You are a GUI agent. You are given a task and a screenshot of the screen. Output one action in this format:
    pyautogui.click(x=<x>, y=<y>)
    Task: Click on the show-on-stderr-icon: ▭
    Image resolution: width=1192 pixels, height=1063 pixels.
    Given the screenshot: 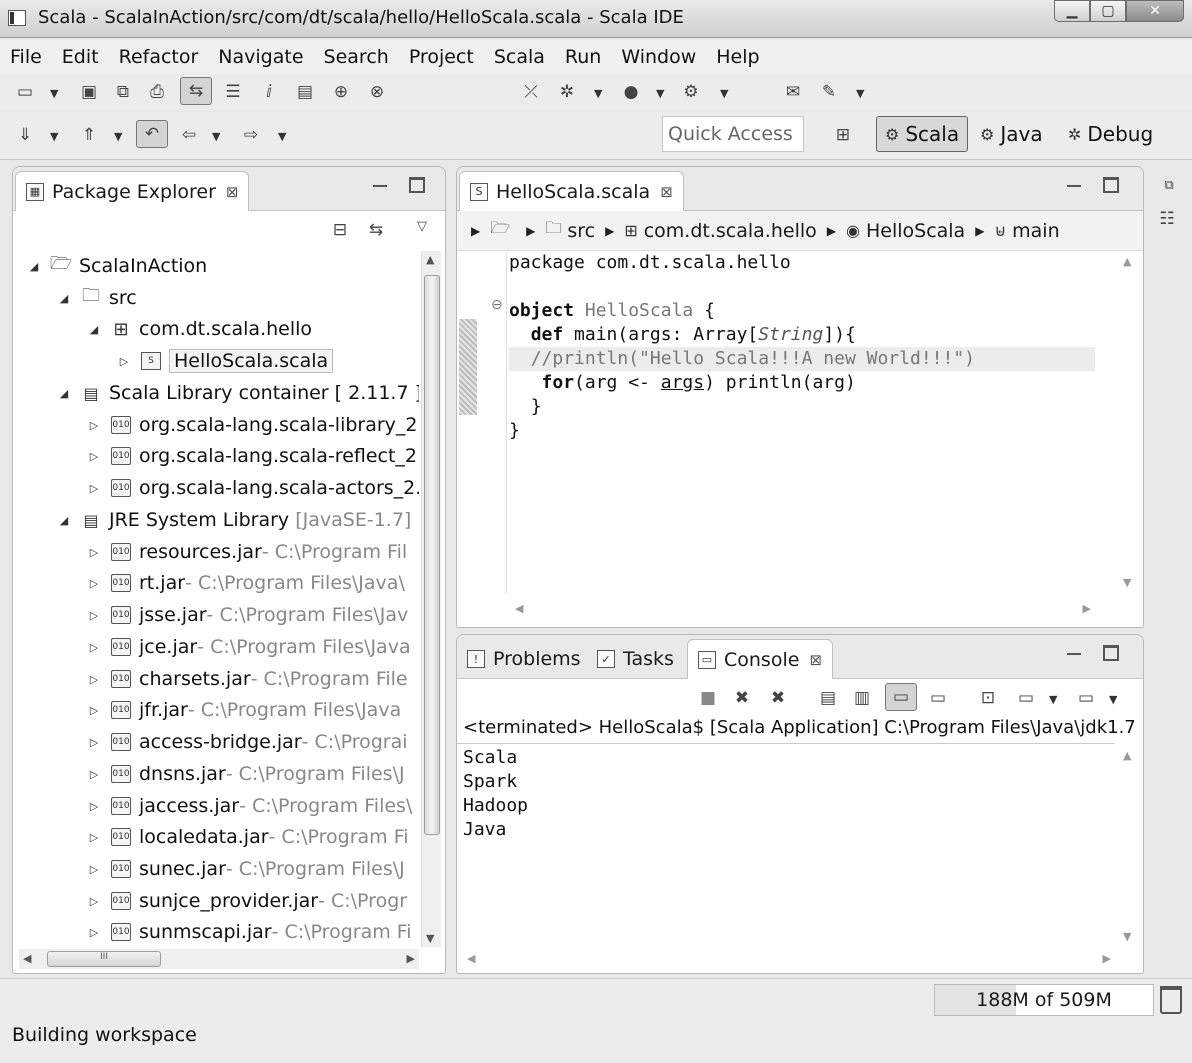 What is the action you would take?
    pyautogui.click(x=938, y=698)
    